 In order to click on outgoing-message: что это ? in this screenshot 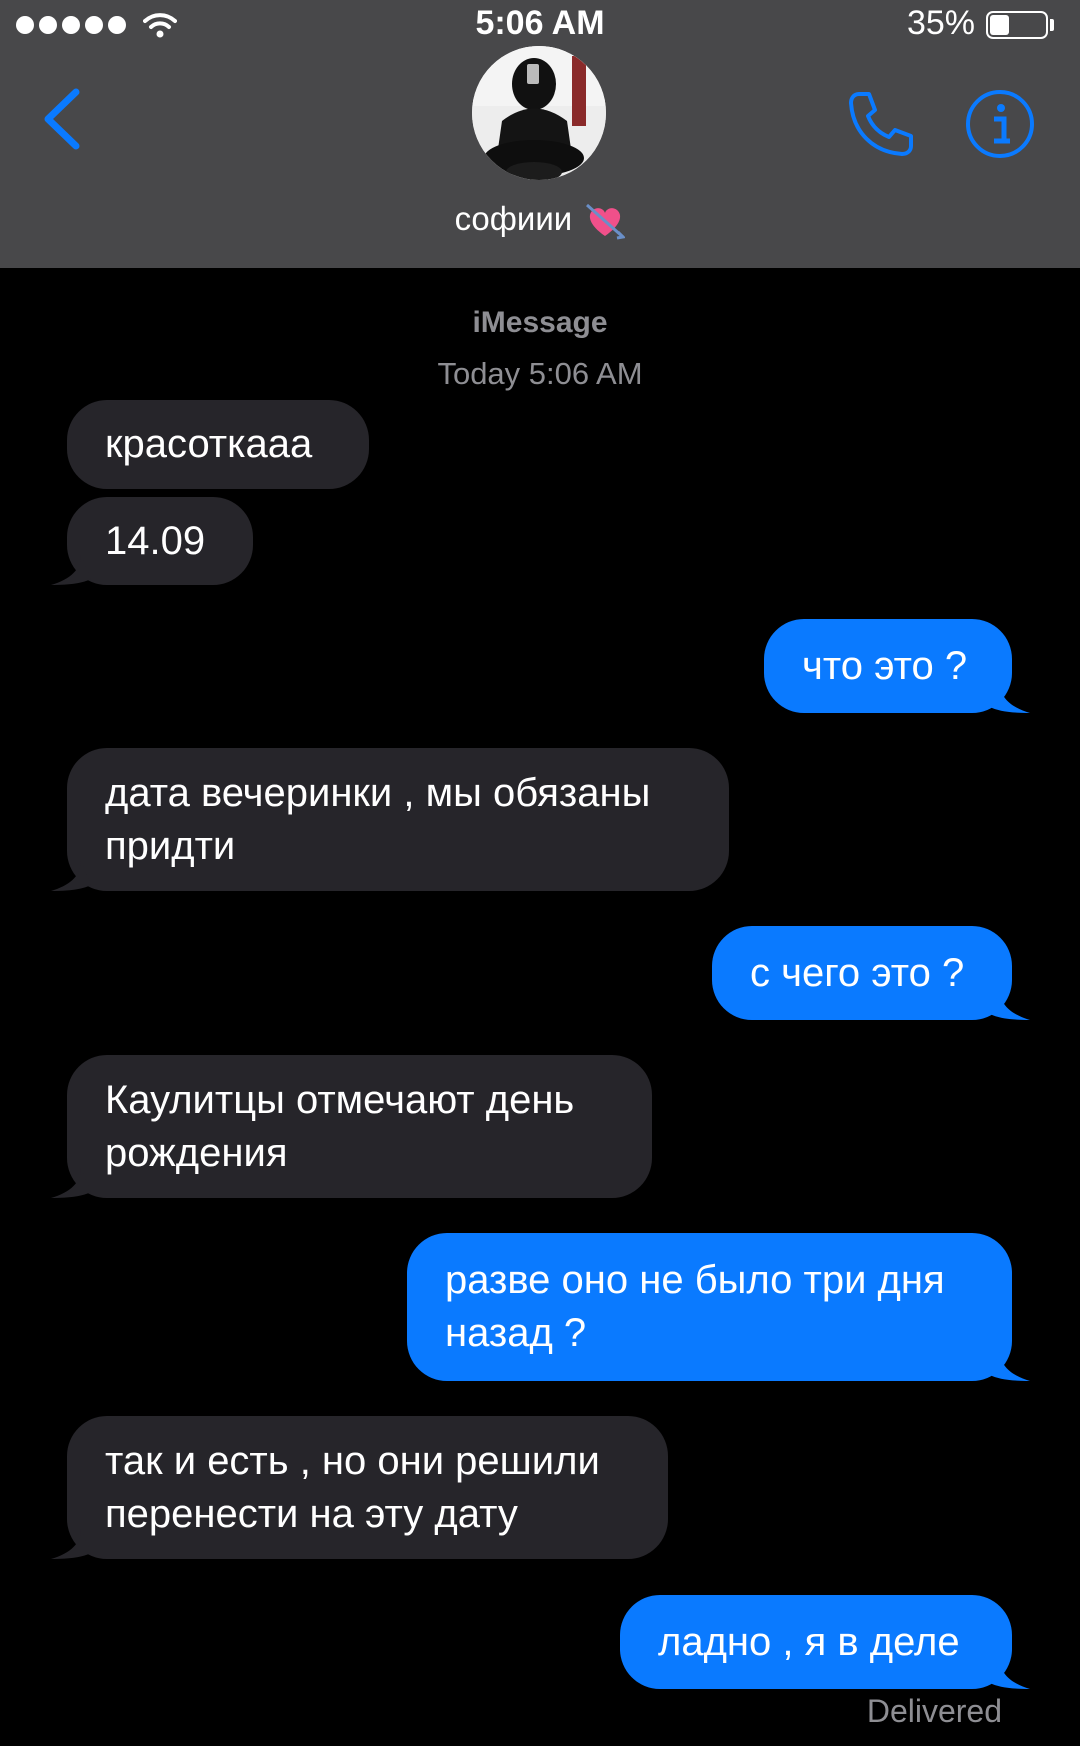, I will do `click(888, 666)`.